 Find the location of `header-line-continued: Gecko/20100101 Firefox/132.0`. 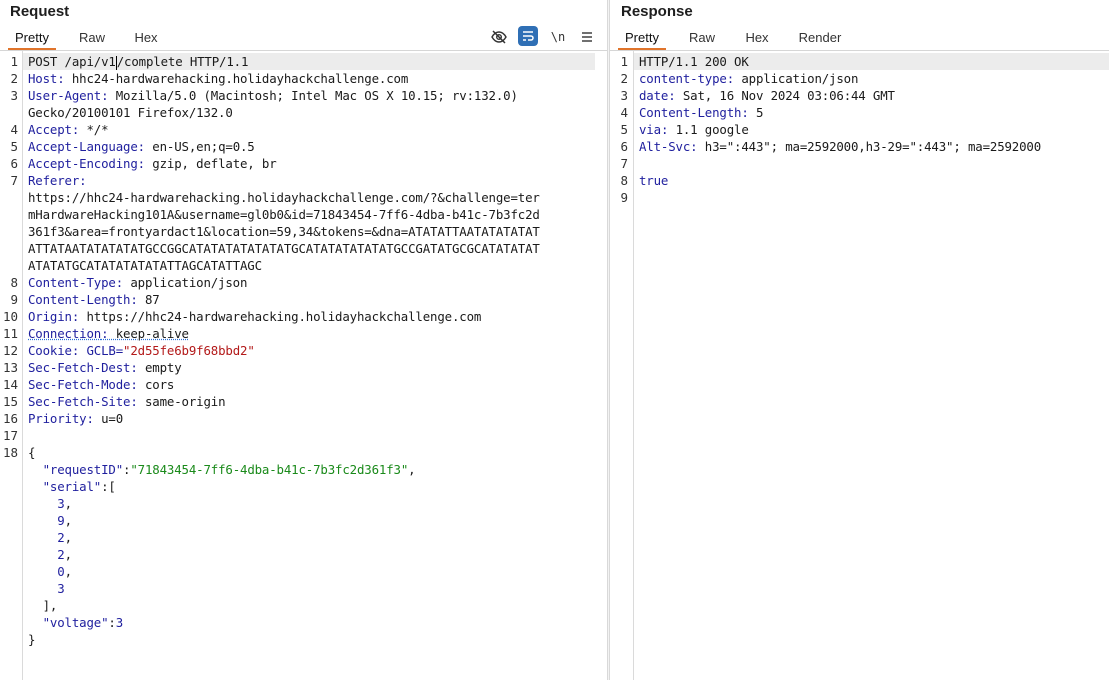

header-line-continued: Gecko/20100101 Firefox/132.0 is located at coordinates (130, 112).